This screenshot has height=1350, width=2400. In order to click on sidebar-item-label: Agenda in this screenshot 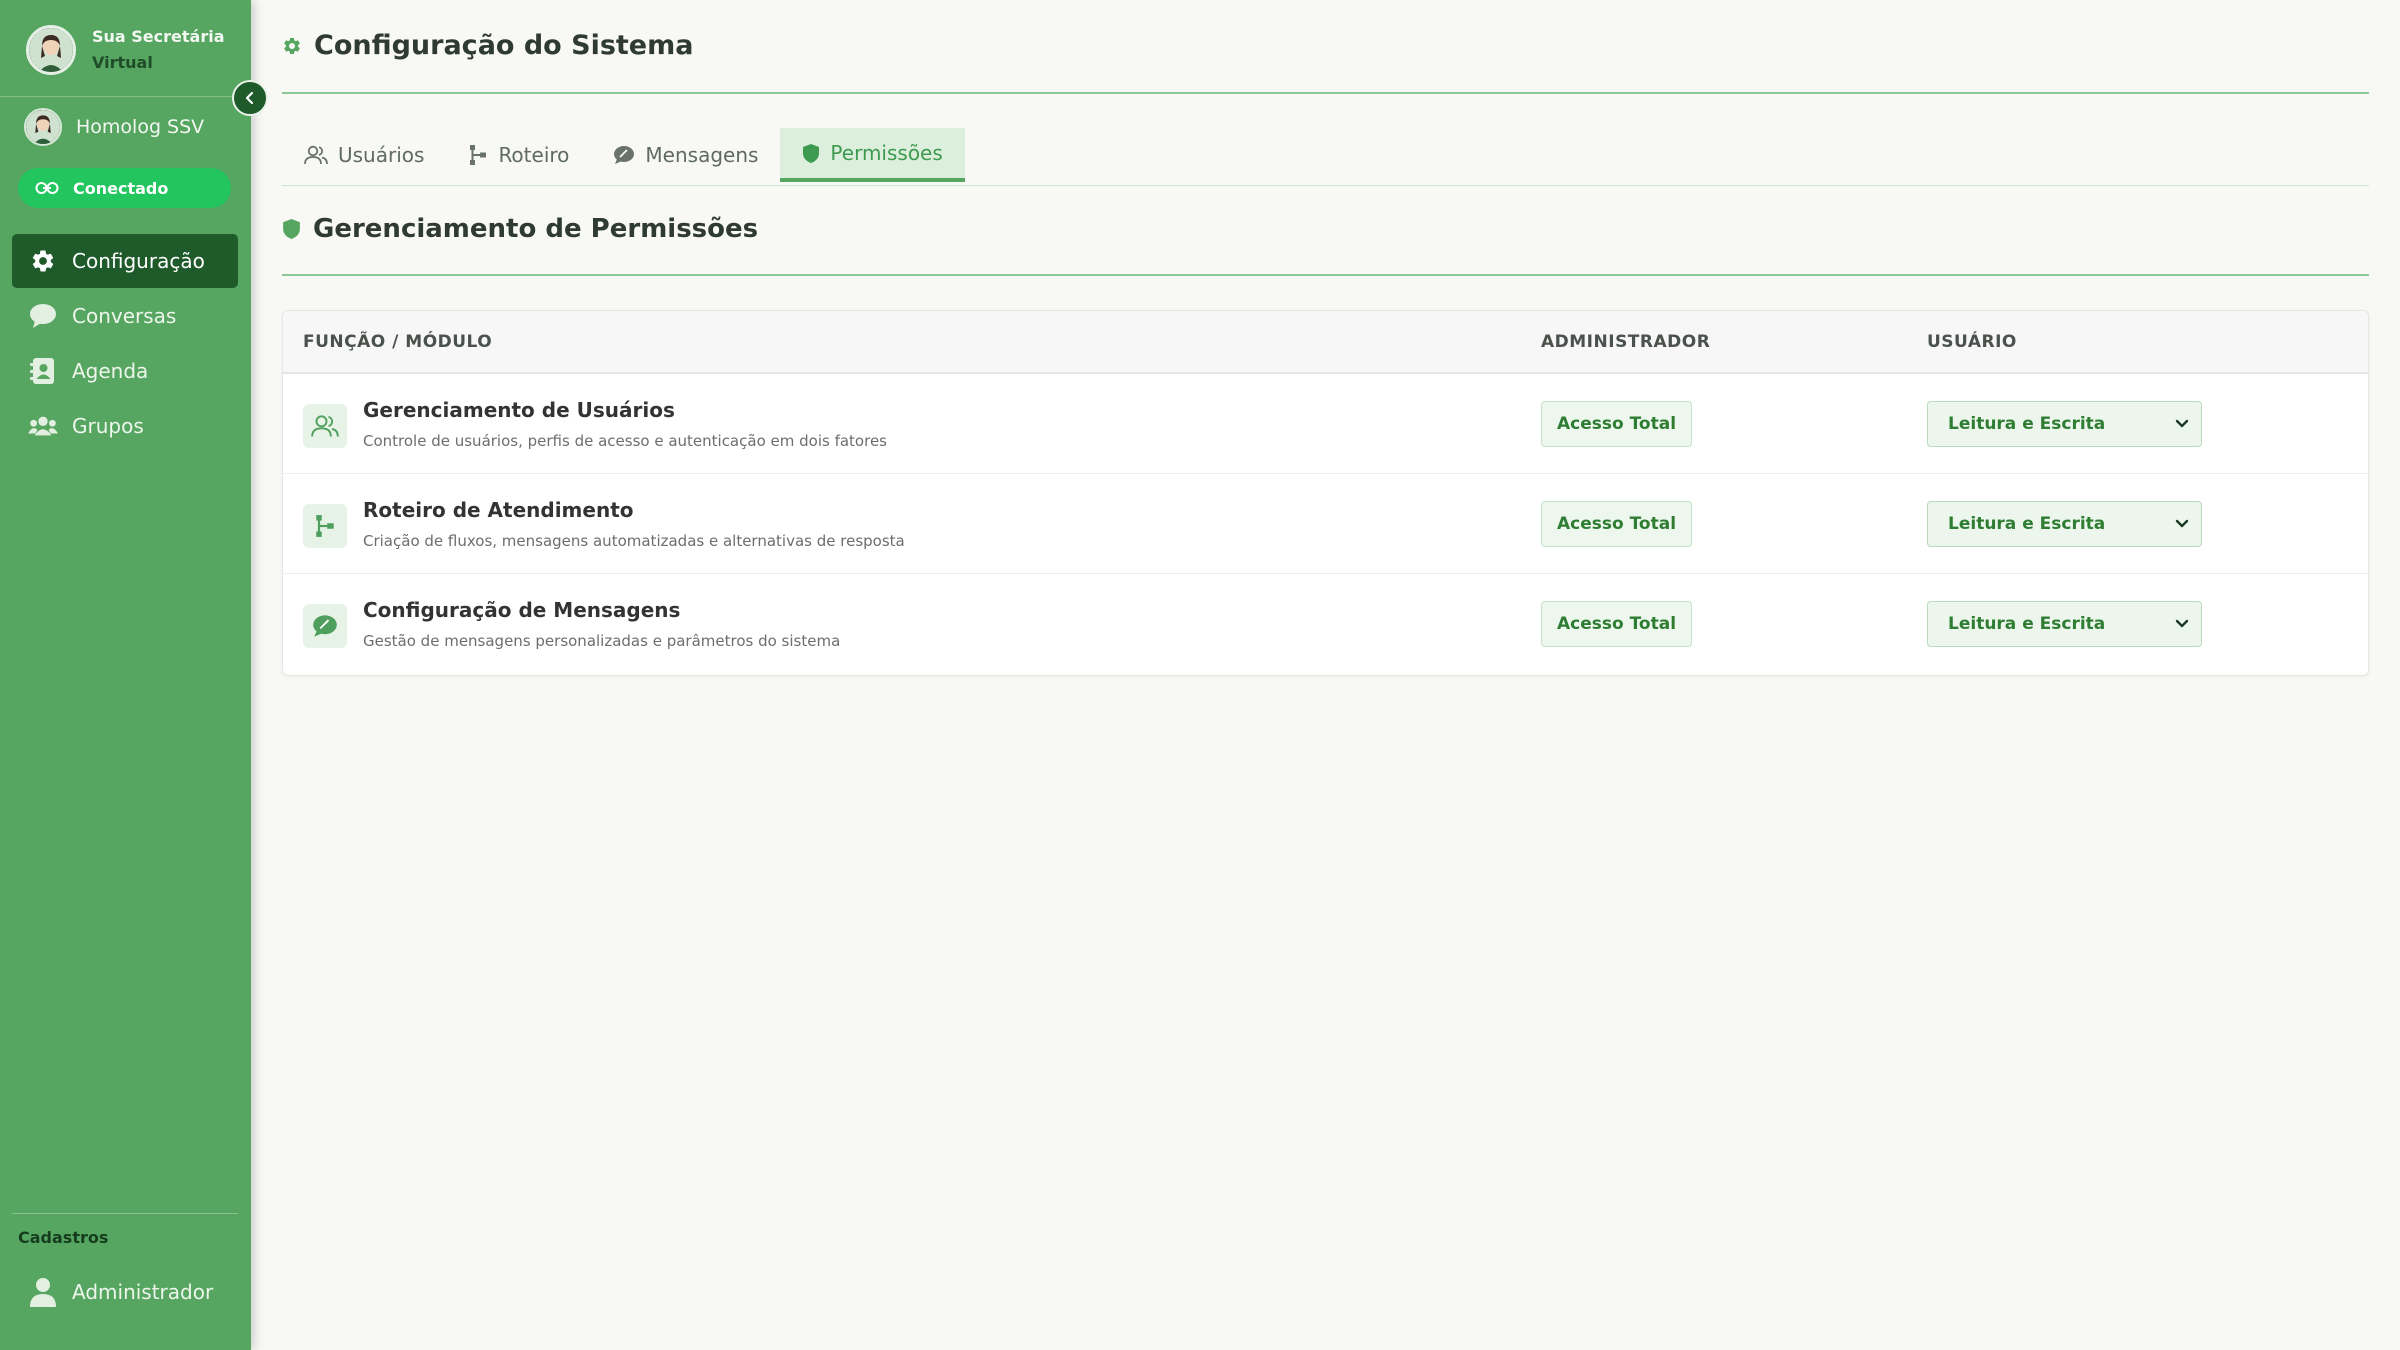, I will do `click(110, 371)`.